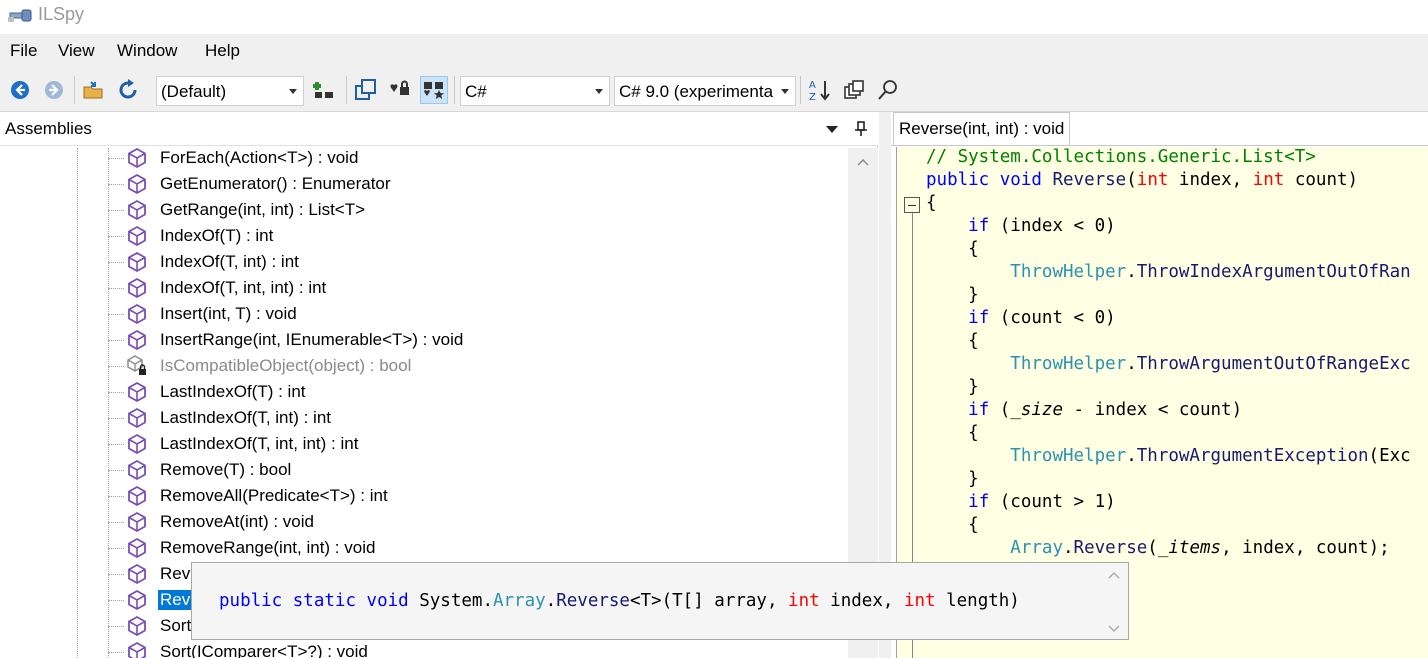 Image resolution: width=1428 pixels, height=658 pixels. I want to click on tree-item-label: LastIndexOf(T, int, int) : int, so click(259, 443).